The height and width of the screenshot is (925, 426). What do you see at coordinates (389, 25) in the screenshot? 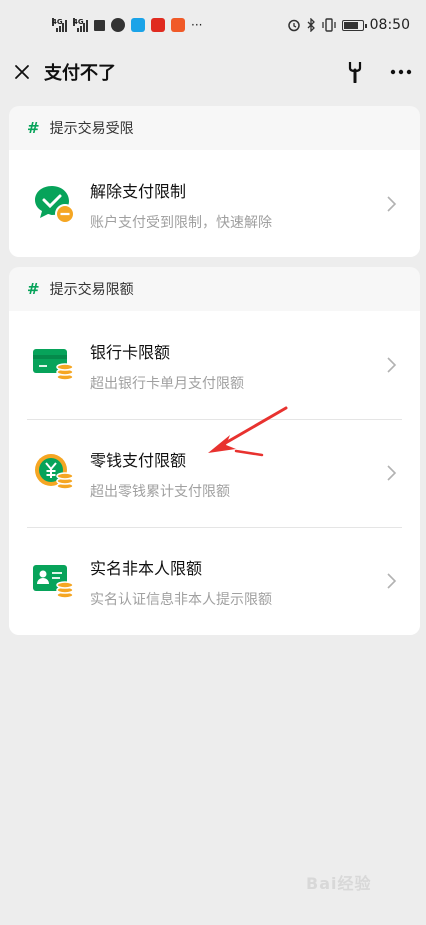
I see `clock: 08:50` at bounding box center [389, 25].